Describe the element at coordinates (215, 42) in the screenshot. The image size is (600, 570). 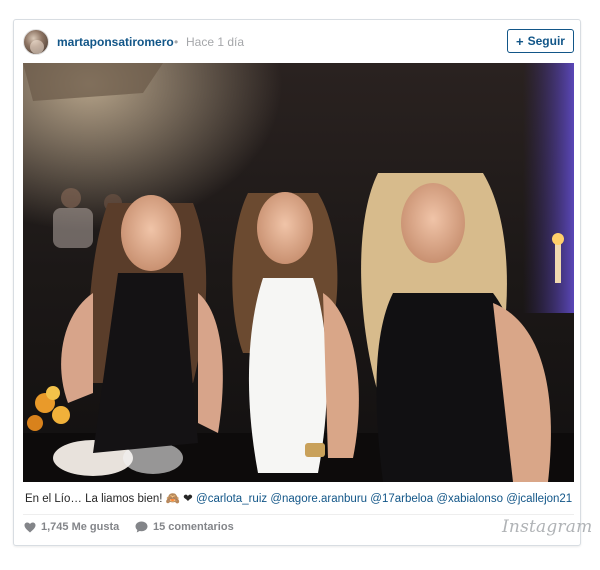
I see `post-timestamp: Hace 1 día` at that location.